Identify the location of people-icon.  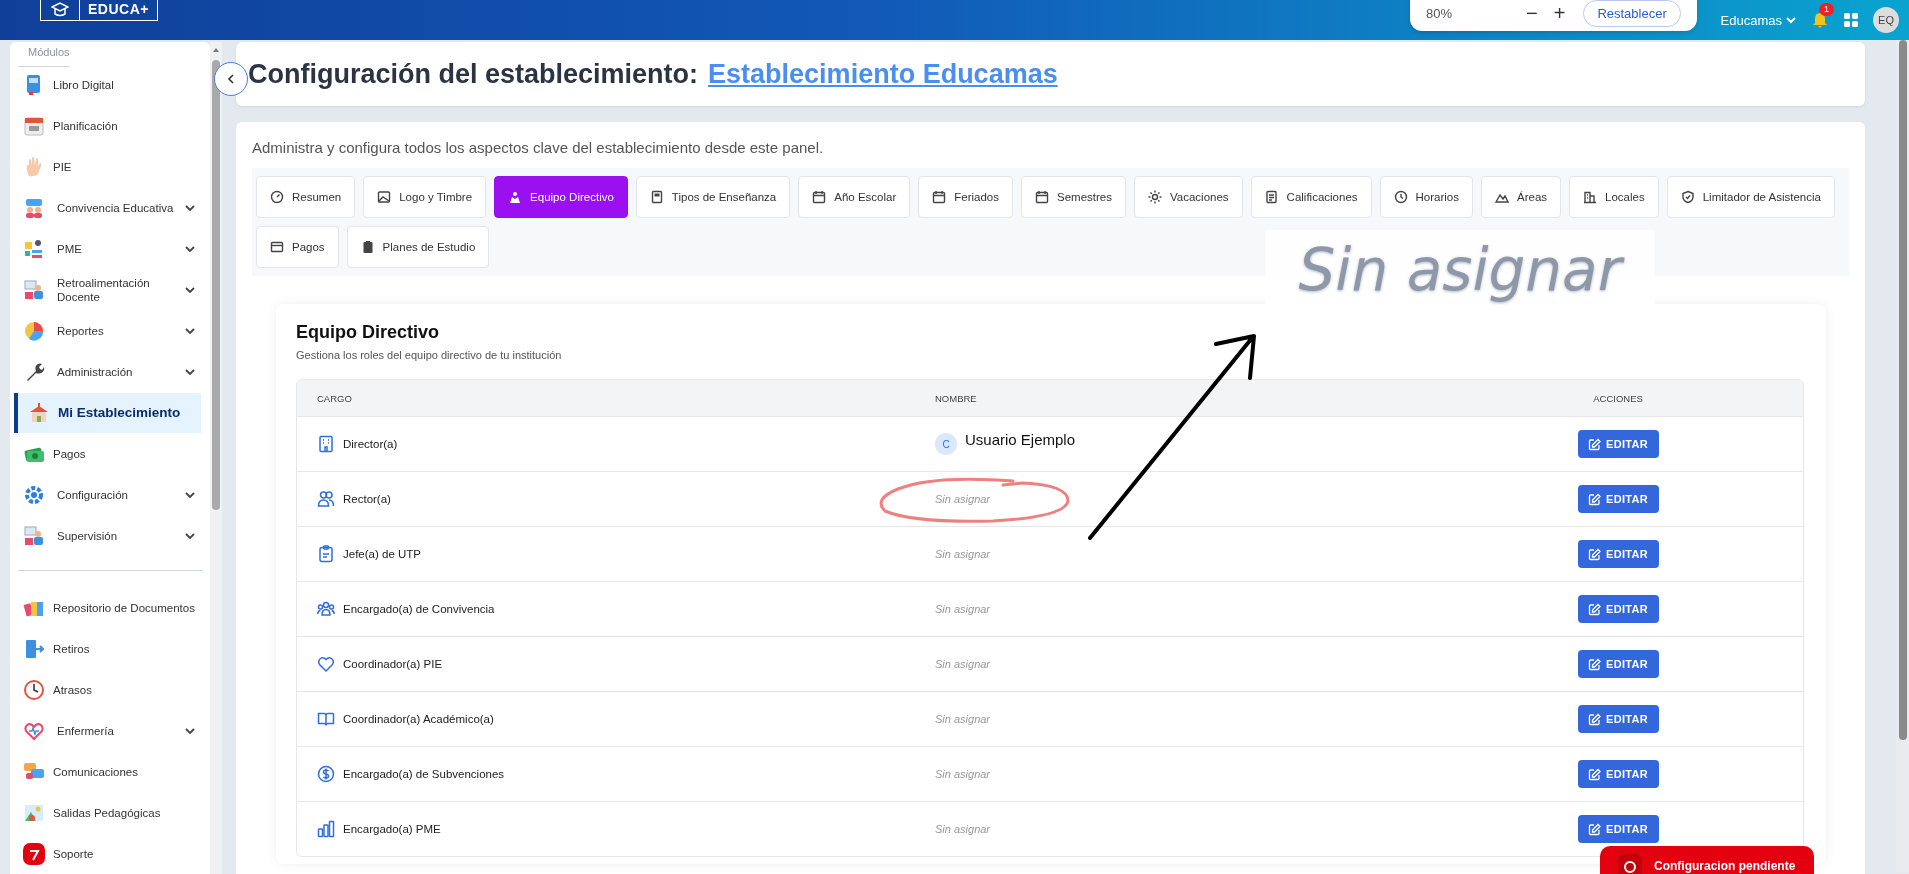
(34, 208).